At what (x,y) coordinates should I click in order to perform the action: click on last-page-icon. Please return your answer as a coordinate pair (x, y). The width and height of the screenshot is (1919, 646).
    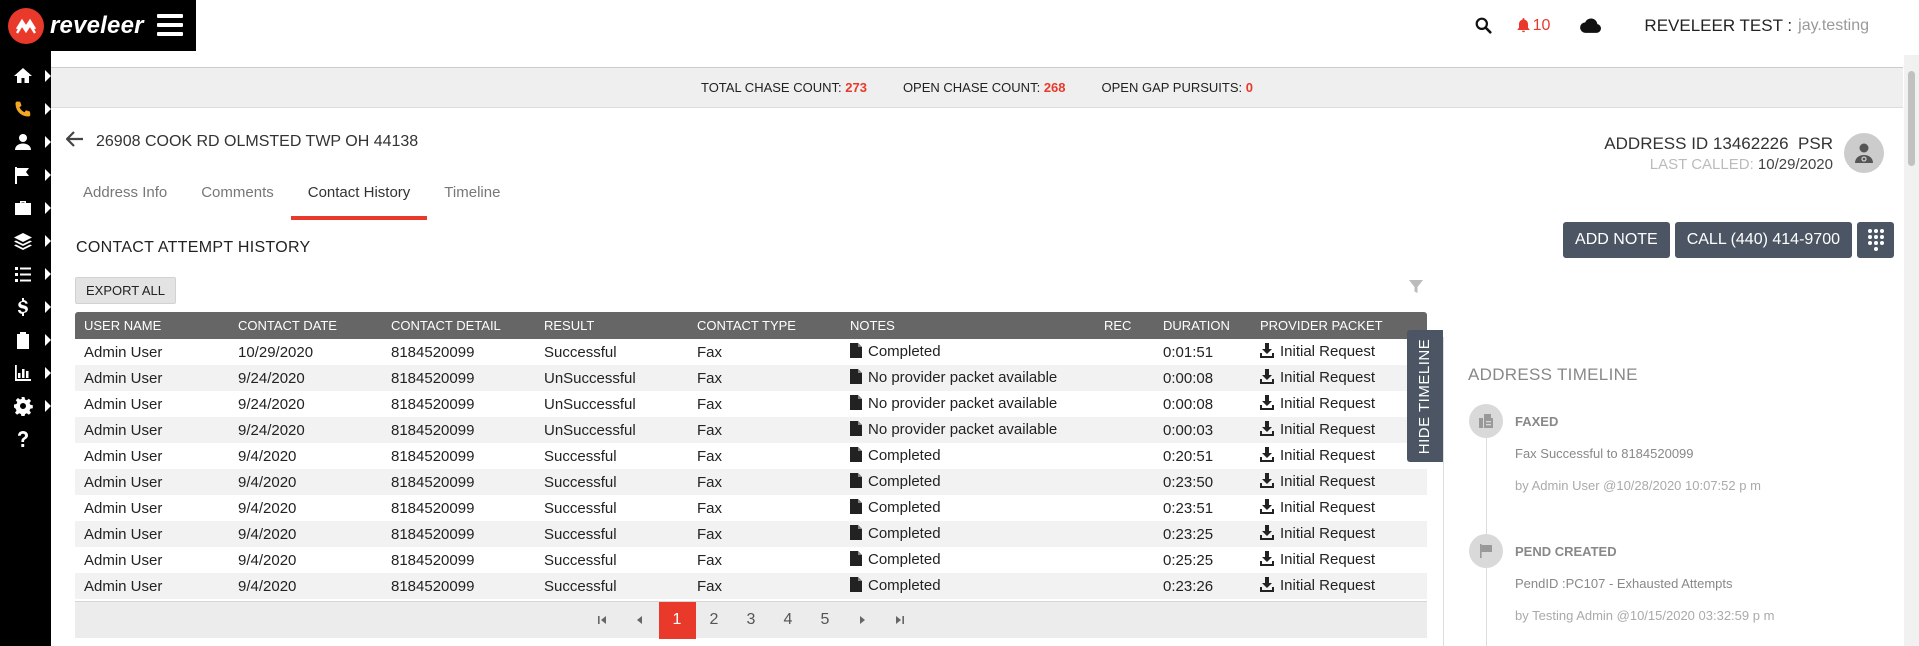
    Looking at the image, I should click on (899, 620).